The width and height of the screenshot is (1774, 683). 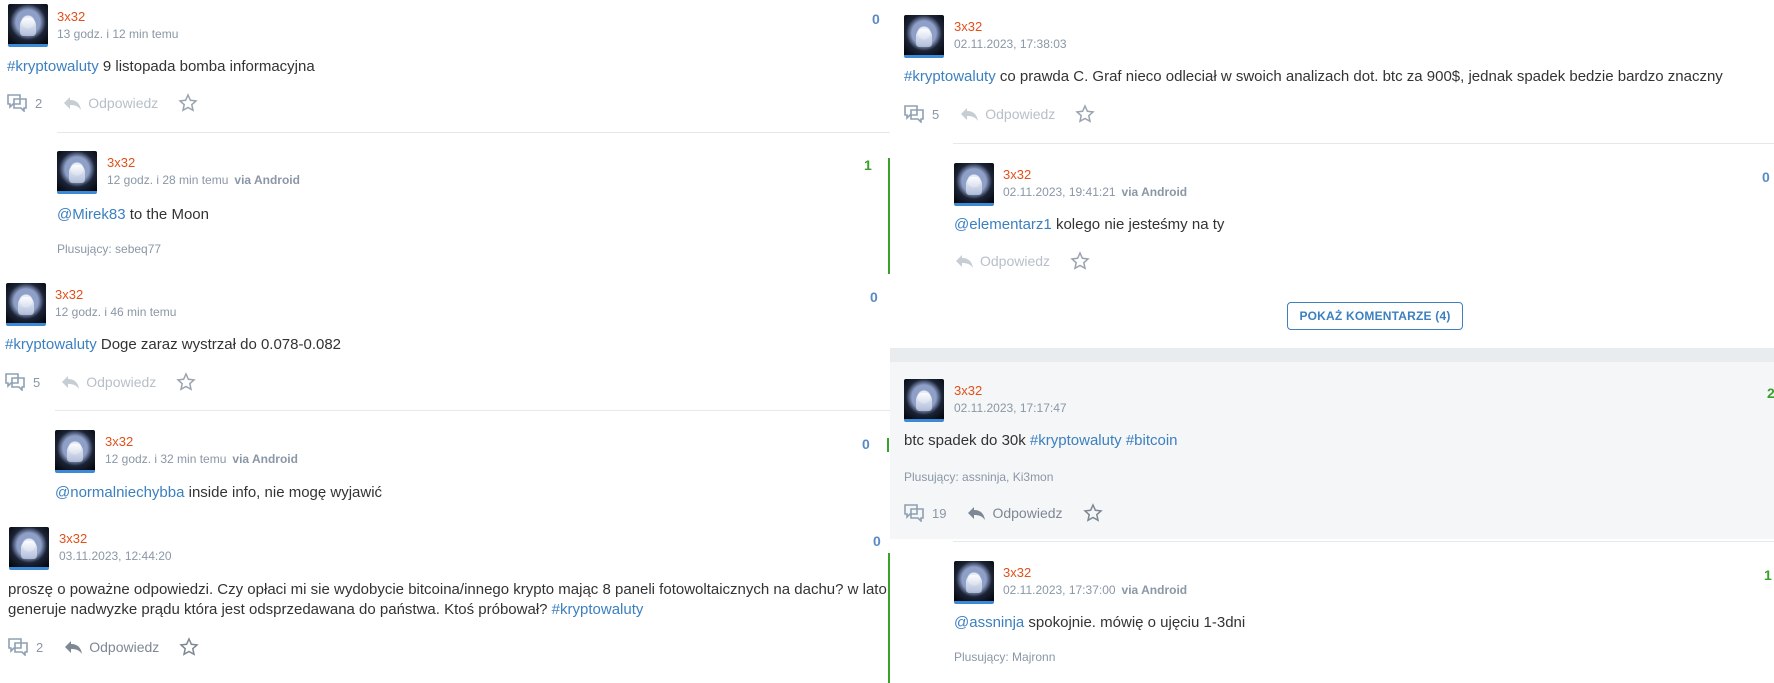 I want to click on thread-line, so click(x=888, y=445).